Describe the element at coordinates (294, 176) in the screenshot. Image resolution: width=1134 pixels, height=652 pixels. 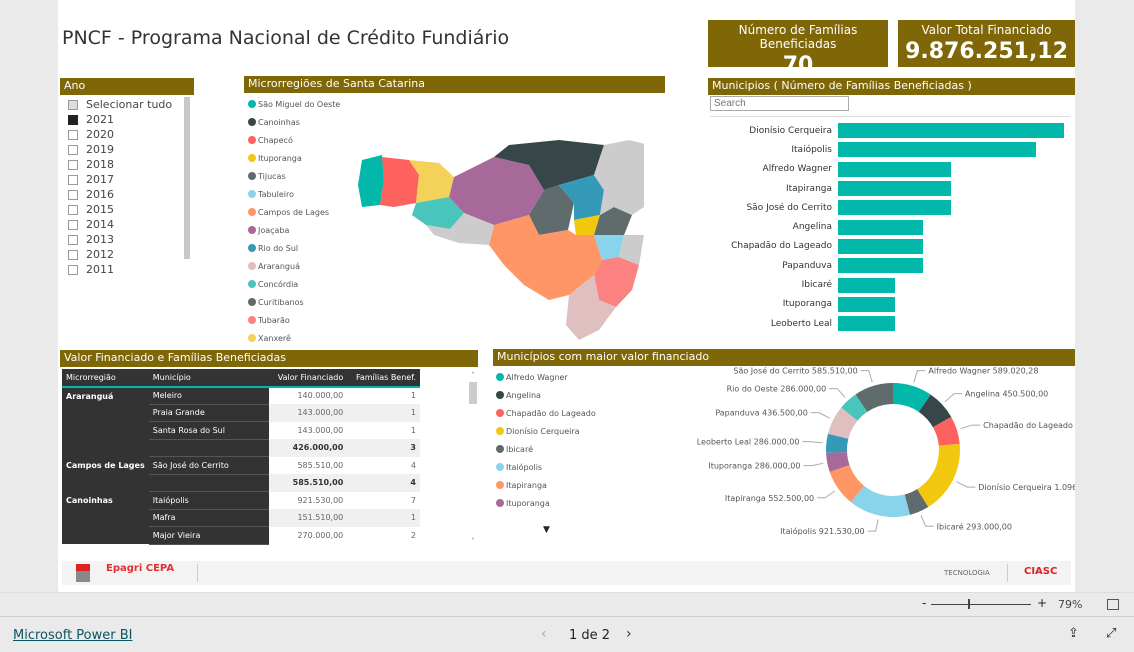
I see `legend-item: Tijucas` at that location.